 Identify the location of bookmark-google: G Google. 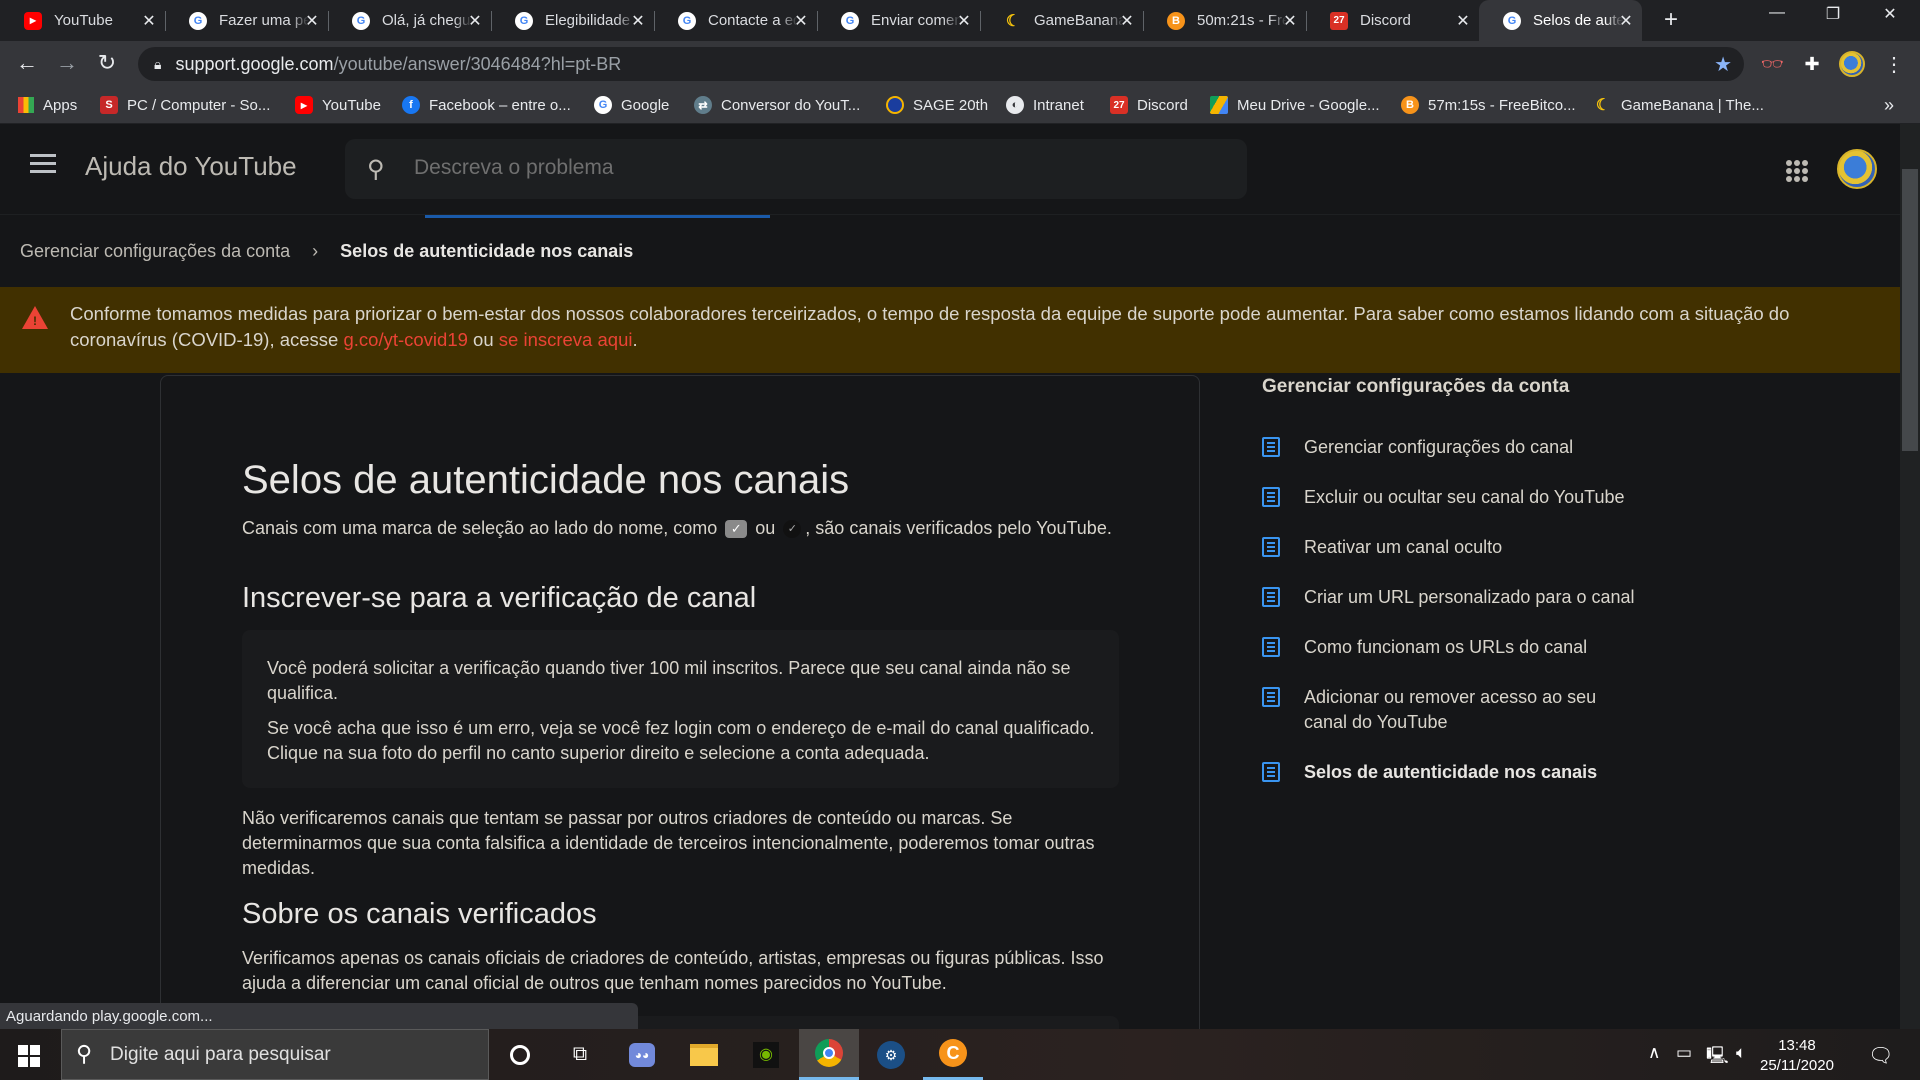
(631, 105).